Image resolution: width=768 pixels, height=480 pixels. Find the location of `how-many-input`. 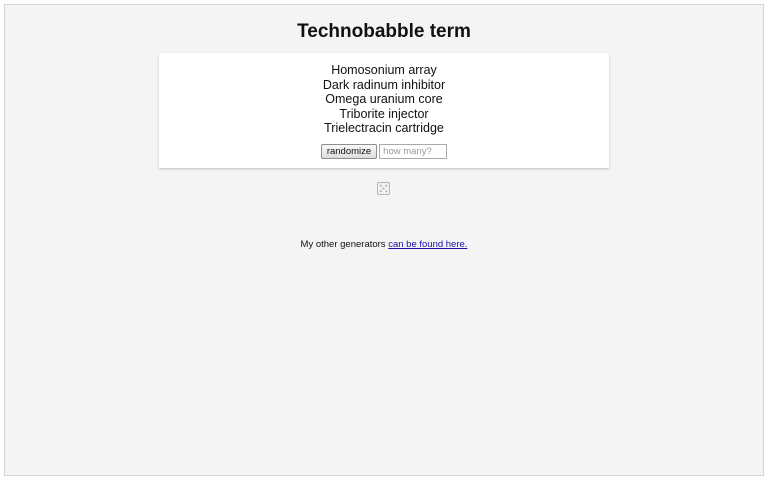

how-many-input is located at coordinates (413, 151).